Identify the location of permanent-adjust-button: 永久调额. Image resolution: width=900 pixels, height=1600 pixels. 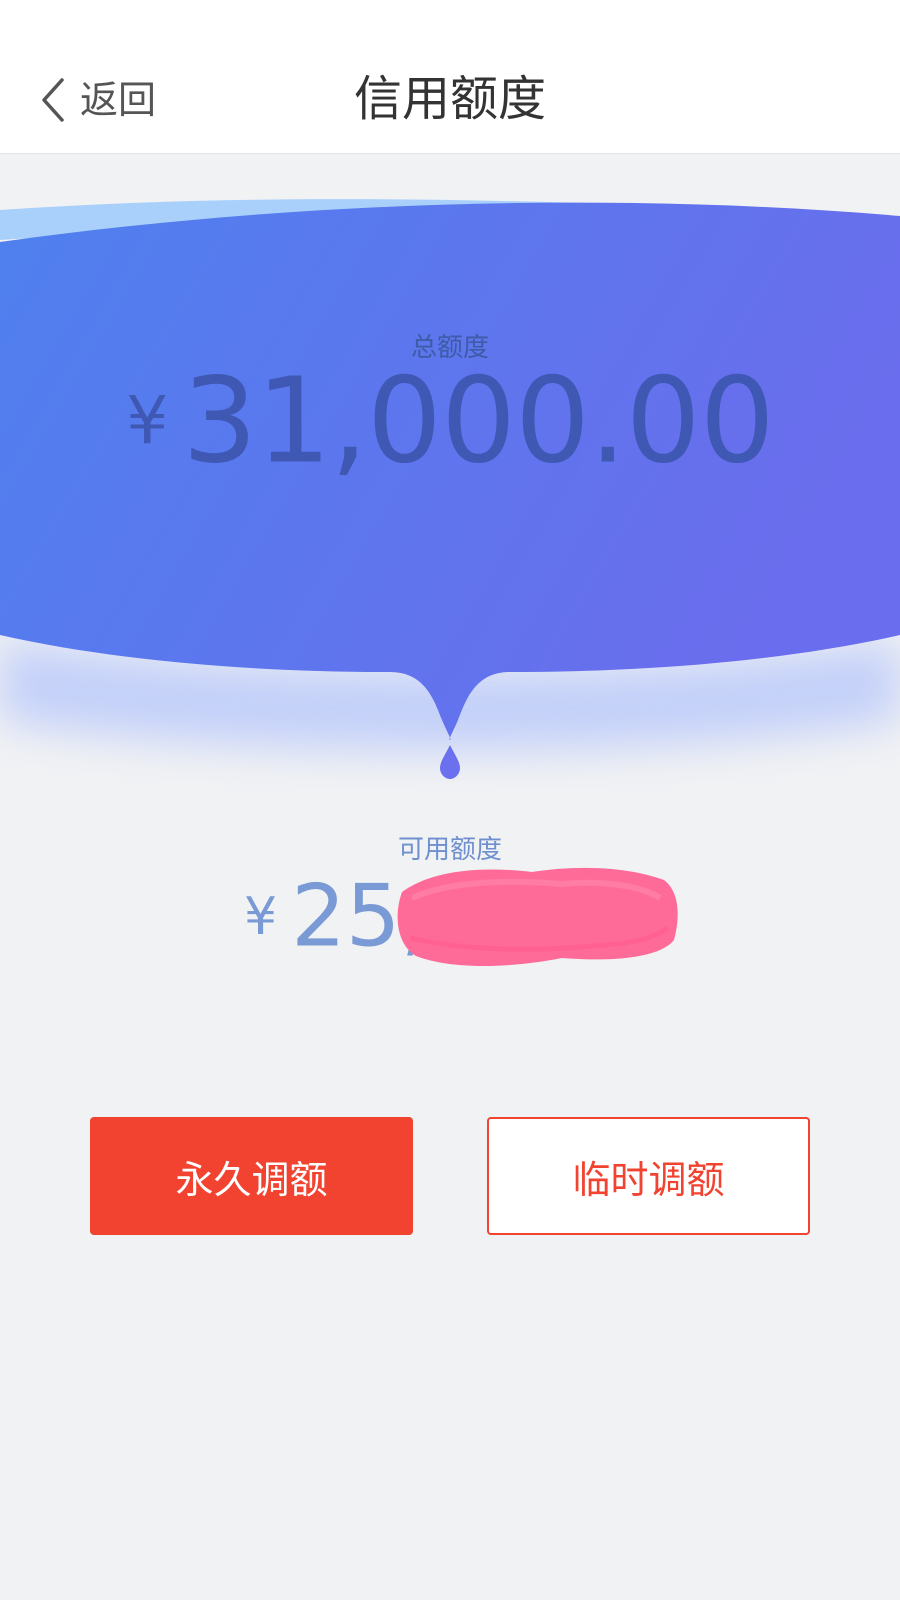
(251, 1176).